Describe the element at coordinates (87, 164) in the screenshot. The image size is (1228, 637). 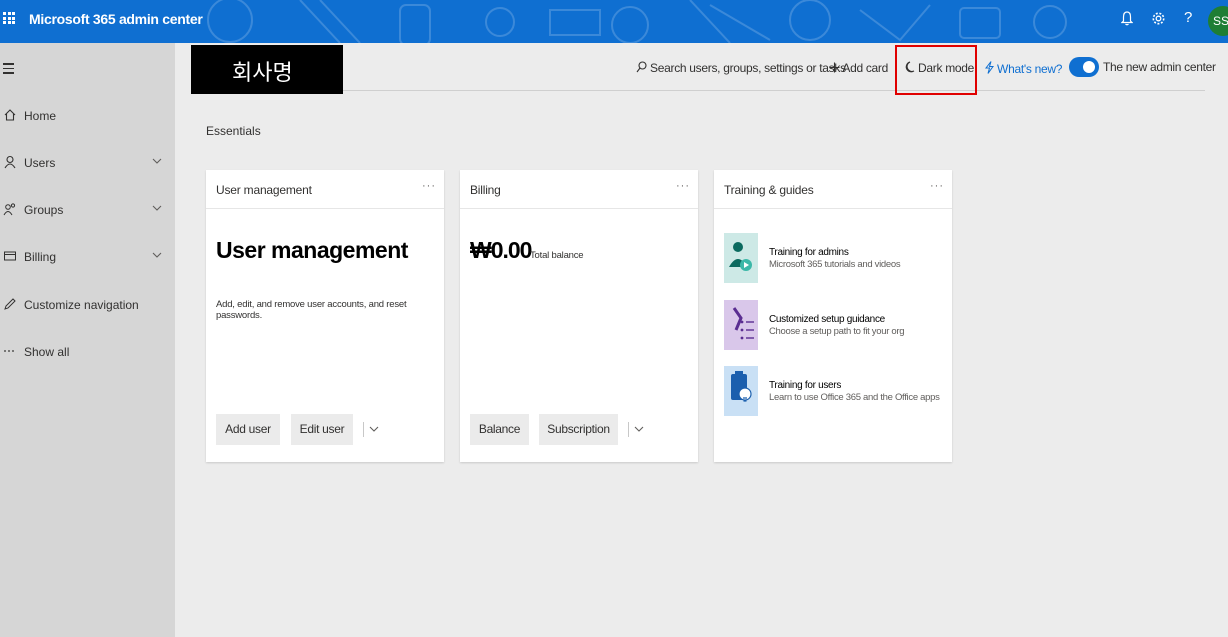
I see `nav-item-users: Users` at that location.